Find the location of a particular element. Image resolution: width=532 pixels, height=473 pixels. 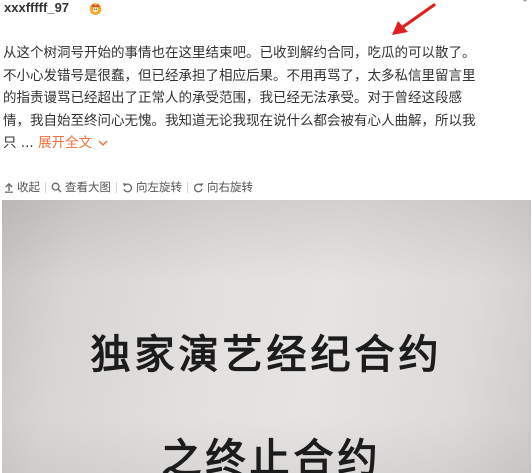

rotate-left-button: 向左旋转 is located at coordinates (152, 187).